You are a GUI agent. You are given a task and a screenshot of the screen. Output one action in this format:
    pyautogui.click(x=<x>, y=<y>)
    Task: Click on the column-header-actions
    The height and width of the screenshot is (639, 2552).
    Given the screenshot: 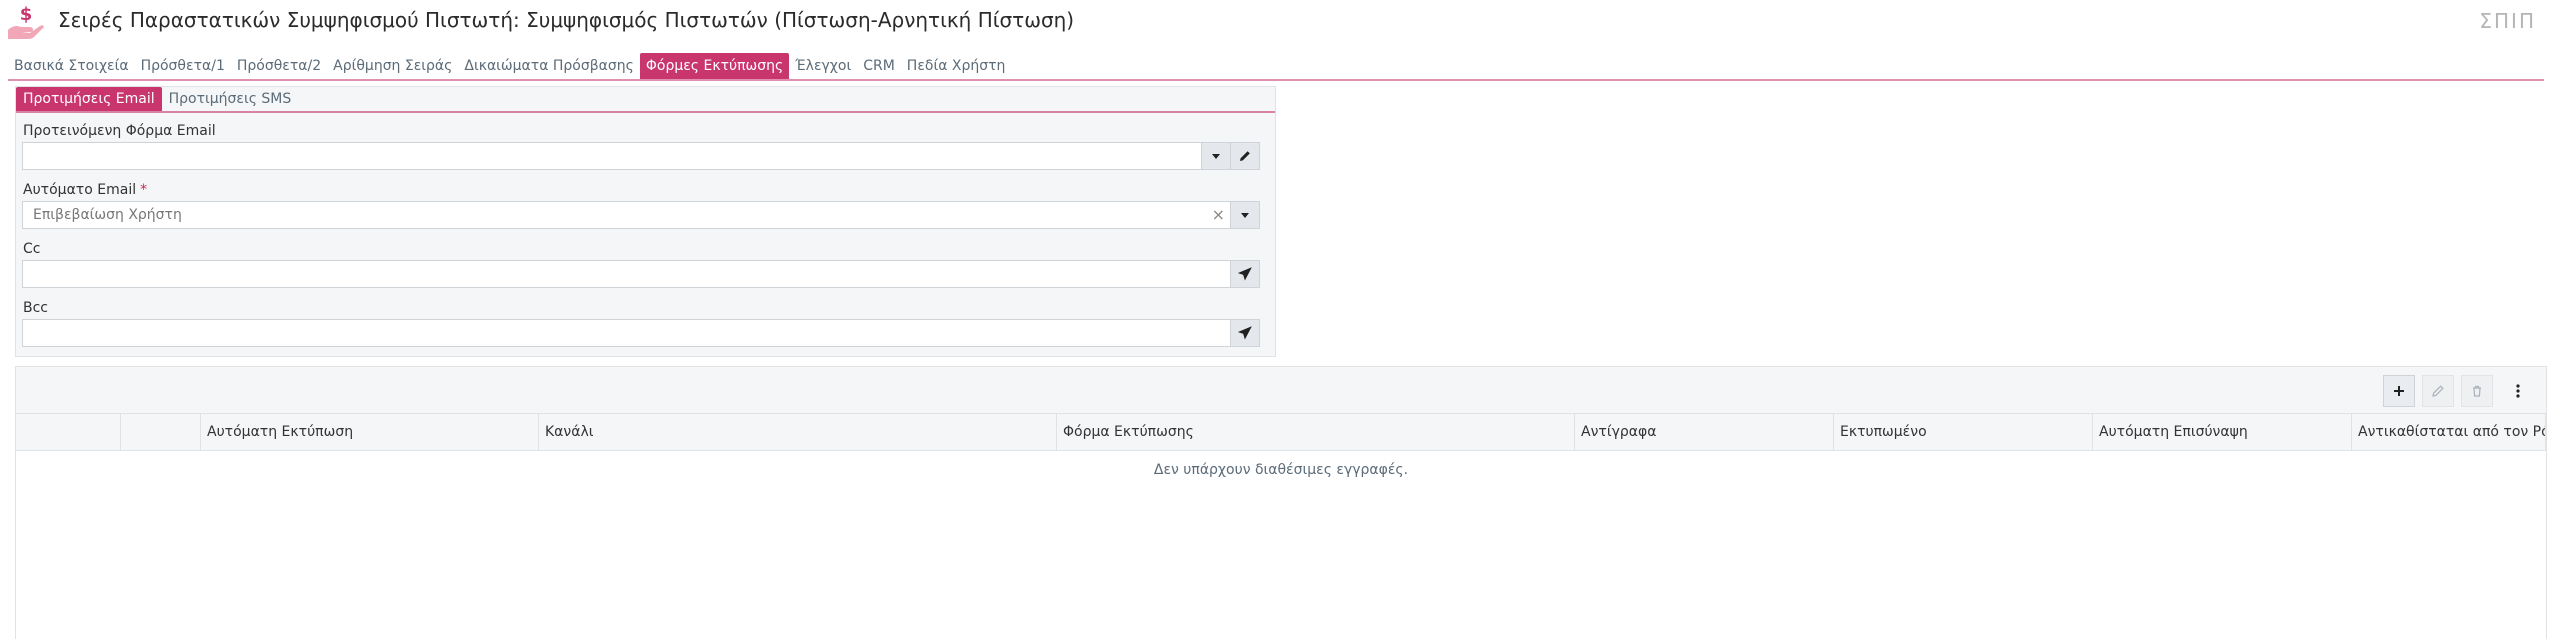 What is the action you would take?
    pyautogui.click(x=160, y=432)
    